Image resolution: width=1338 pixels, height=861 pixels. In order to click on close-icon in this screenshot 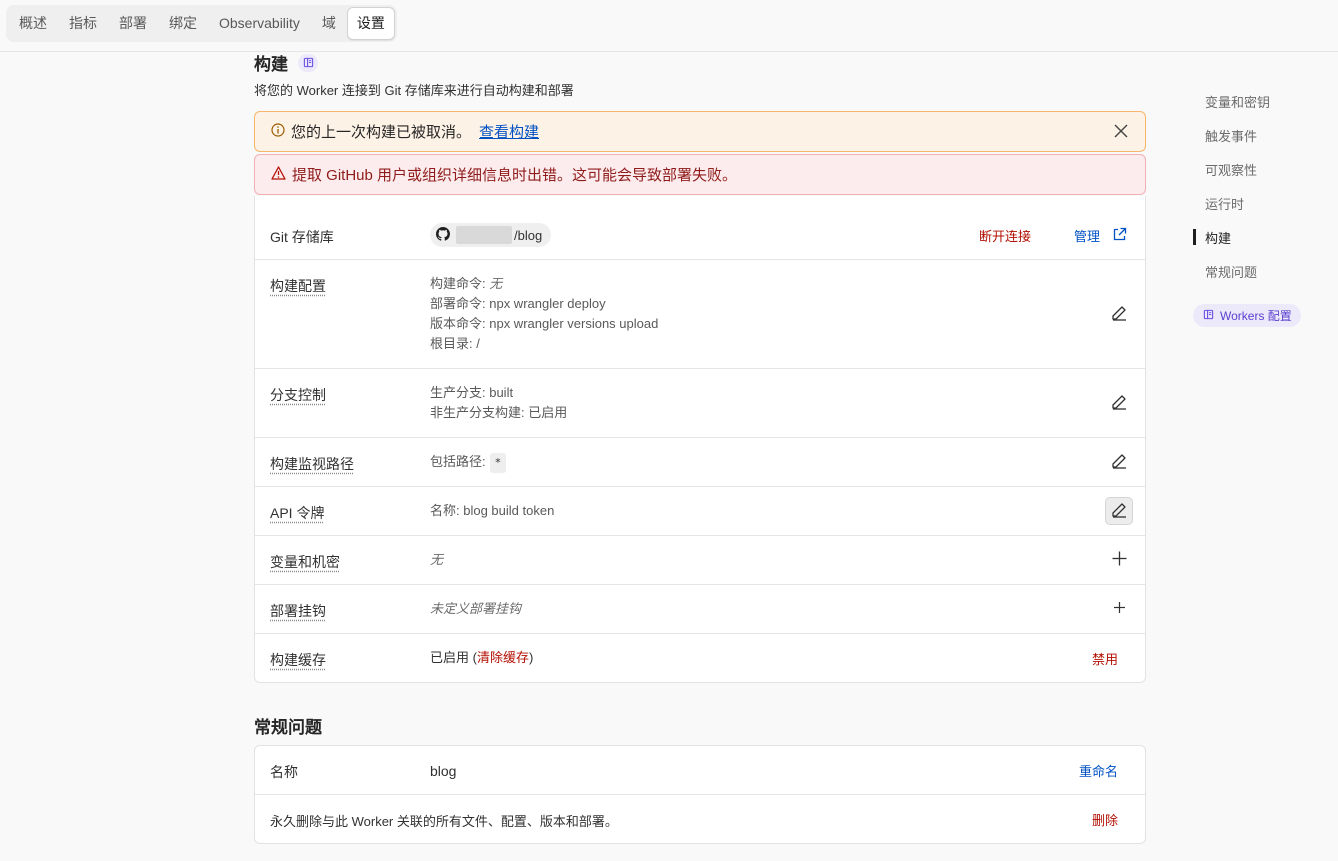, I will do `click(1121, 133)`.